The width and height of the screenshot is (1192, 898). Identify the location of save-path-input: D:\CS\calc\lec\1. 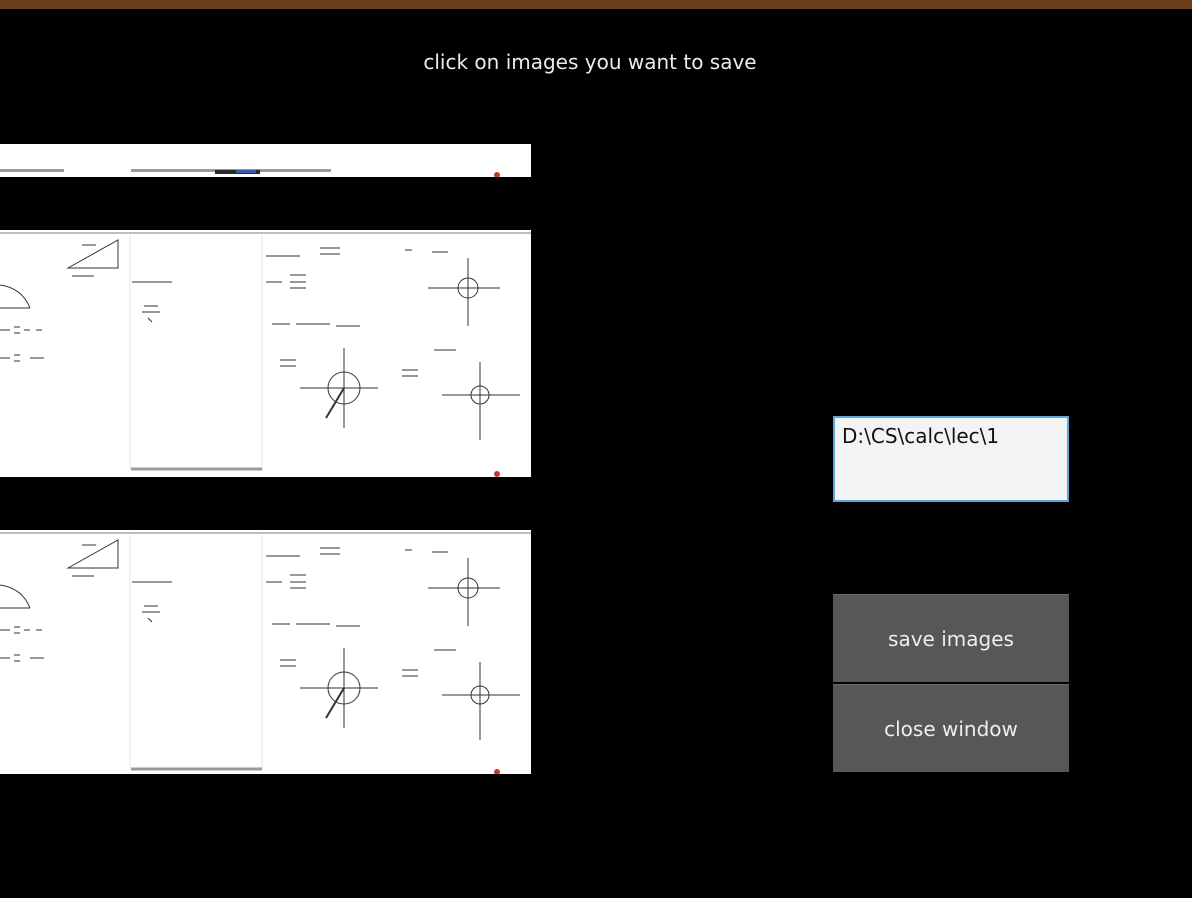
(951, 459).